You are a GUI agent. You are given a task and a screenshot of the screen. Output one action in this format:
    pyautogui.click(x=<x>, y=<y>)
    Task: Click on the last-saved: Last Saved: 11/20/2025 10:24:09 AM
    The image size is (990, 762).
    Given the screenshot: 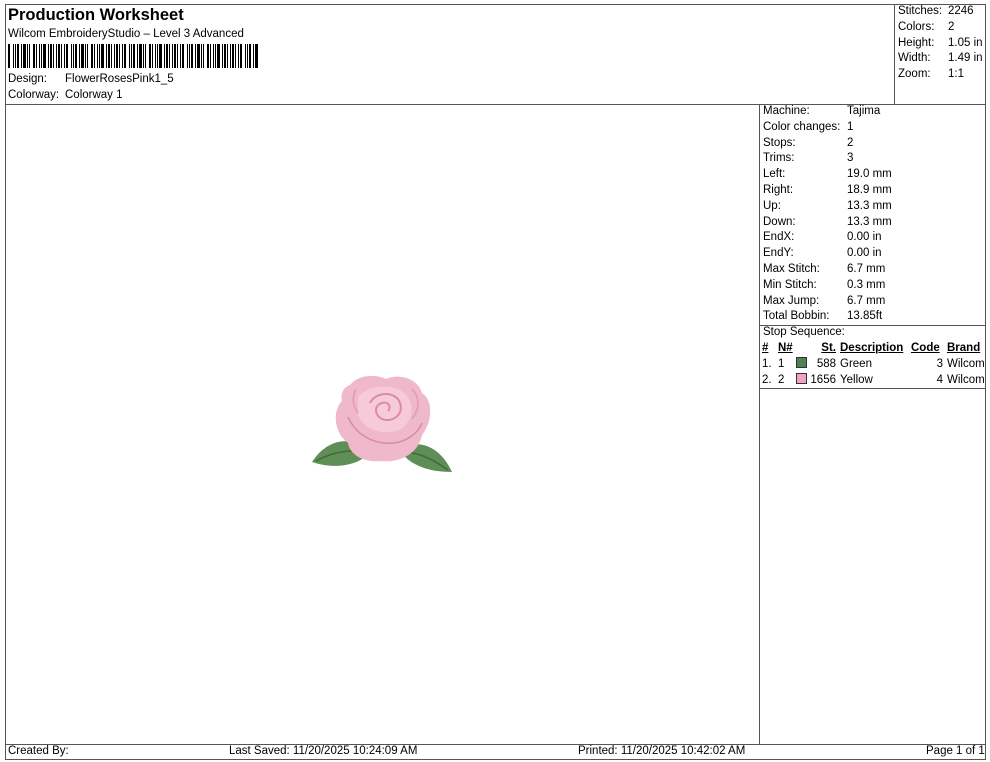 What is the action you would take?
    pyautogui.click(x=323, y=751)
    